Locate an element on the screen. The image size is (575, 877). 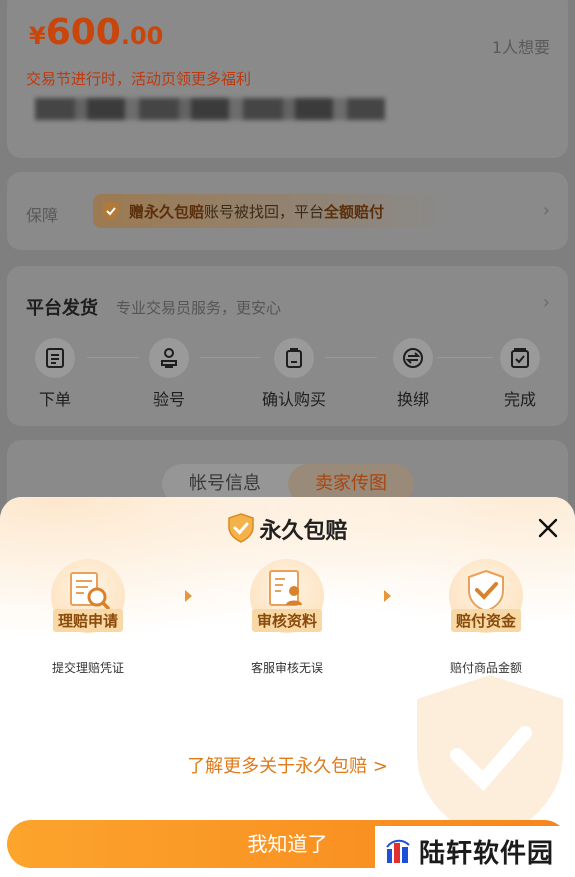
claim-step-review: 审核资料 客服审核无误 is located at coordinates (287, 617).